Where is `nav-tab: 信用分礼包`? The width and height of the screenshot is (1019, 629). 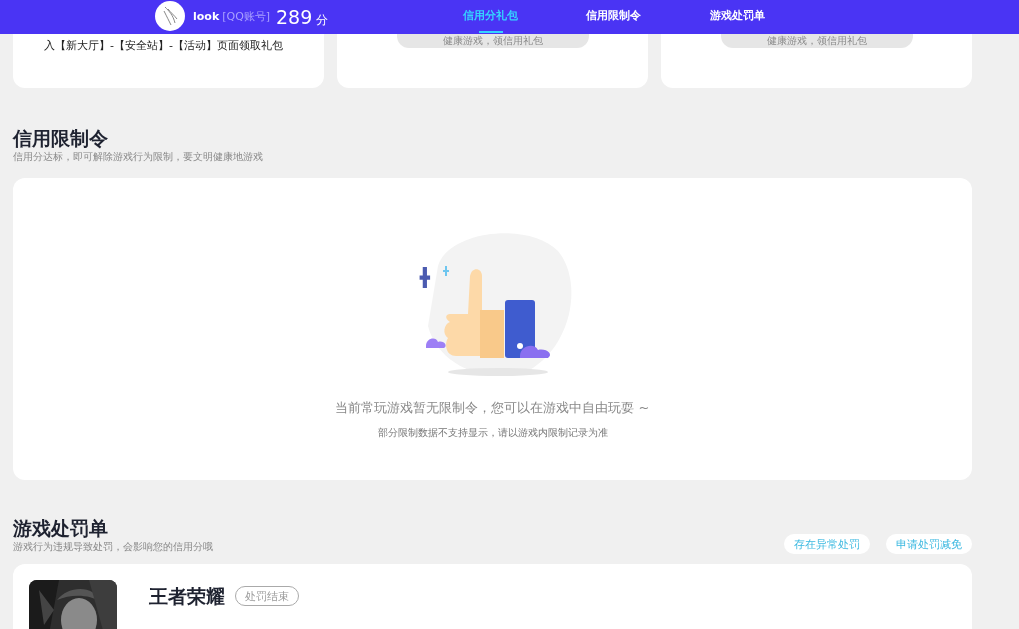
nav-tab: 信用分礼包 is located at coordinates (490, 20).